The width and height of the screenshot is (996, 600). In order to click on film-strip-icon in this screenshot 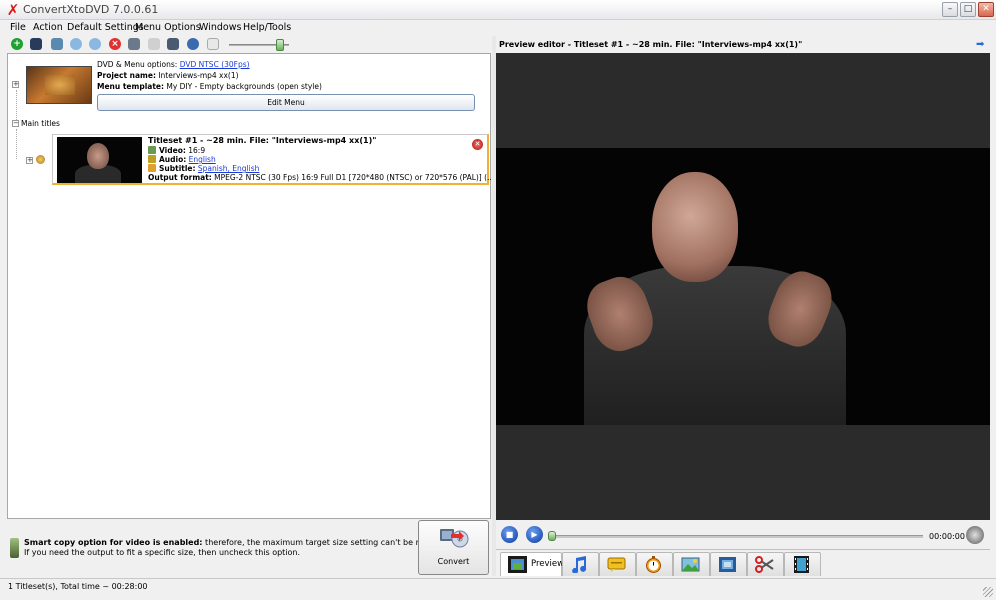, I will do `click(801, 564)`.